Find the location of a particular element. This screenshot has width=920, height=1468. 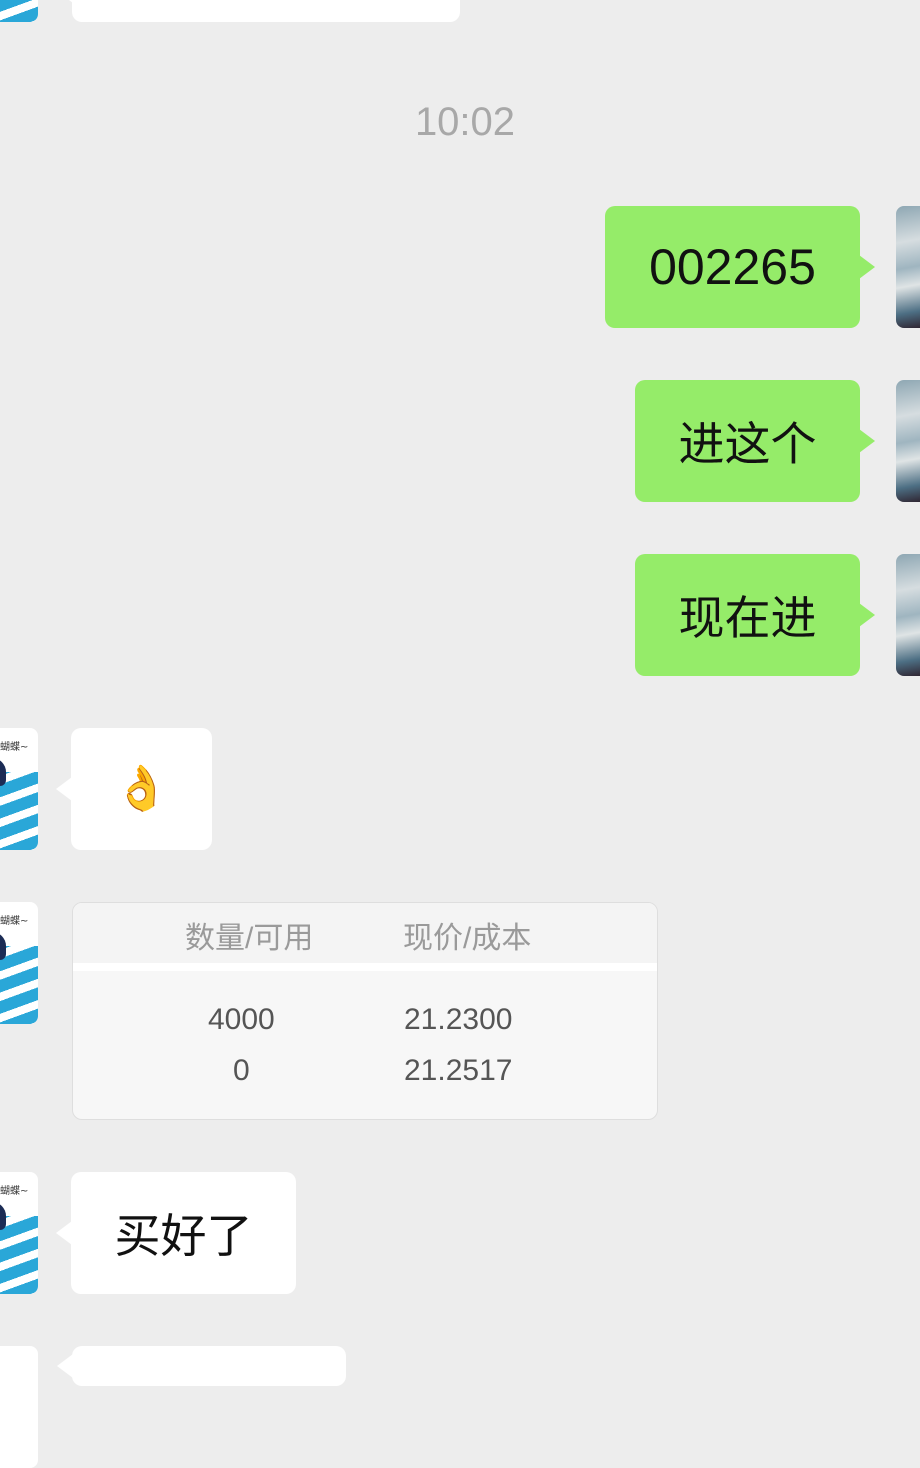

message-text: 现在进 is located at coordinates (747, 618).